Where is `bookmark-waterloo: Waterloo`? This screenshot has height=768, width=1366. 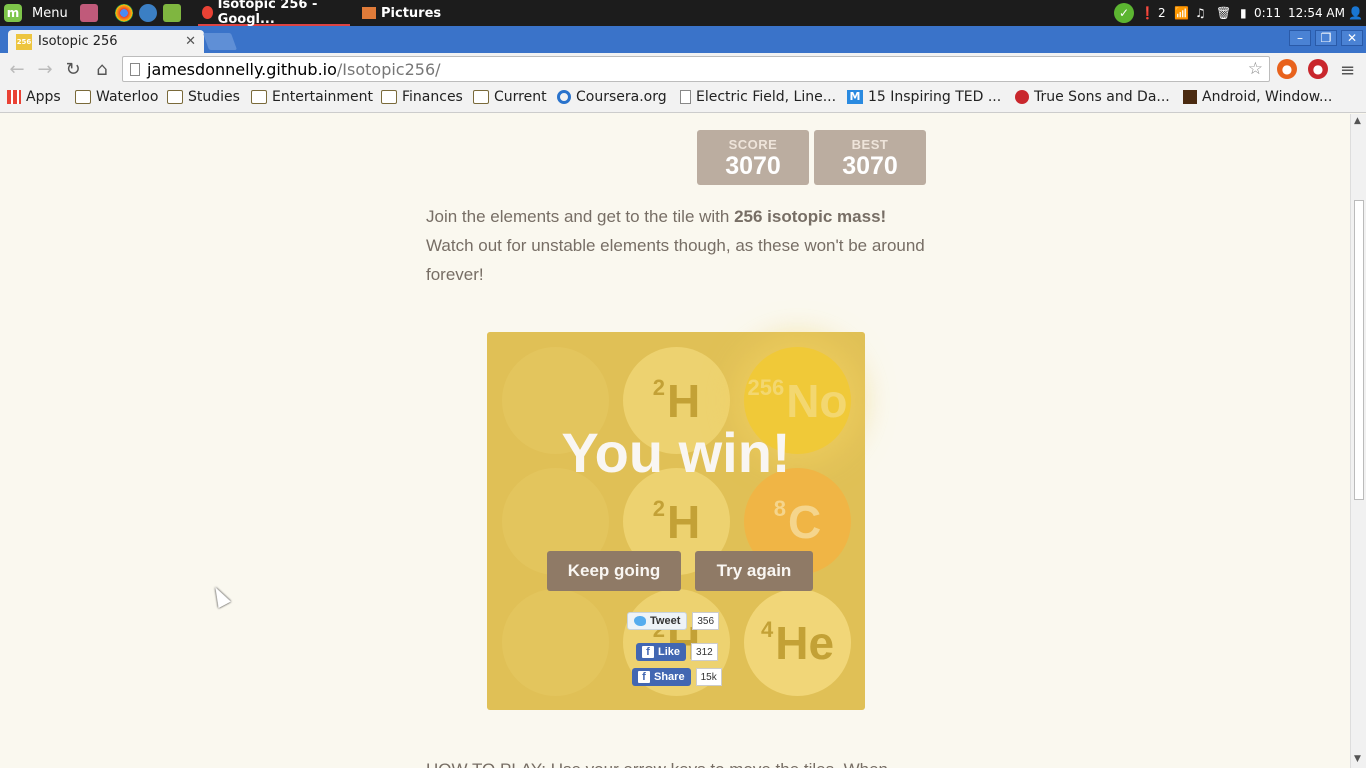 bookmark-waterloo: Waterloo is located at coordinates (116, 97).